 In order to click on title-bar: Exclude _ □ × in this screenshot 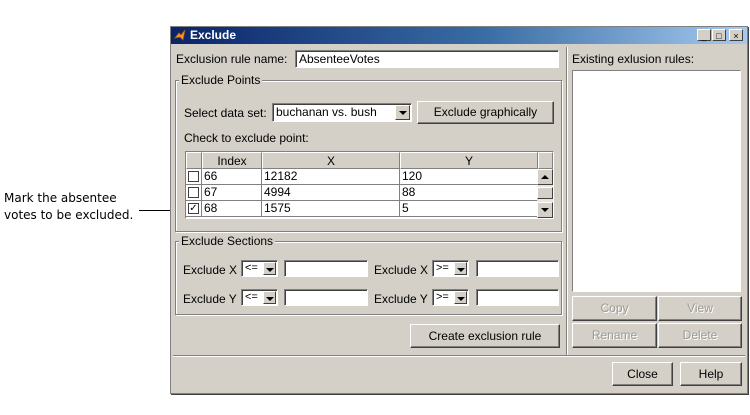, I will do `click(459, 35)`.